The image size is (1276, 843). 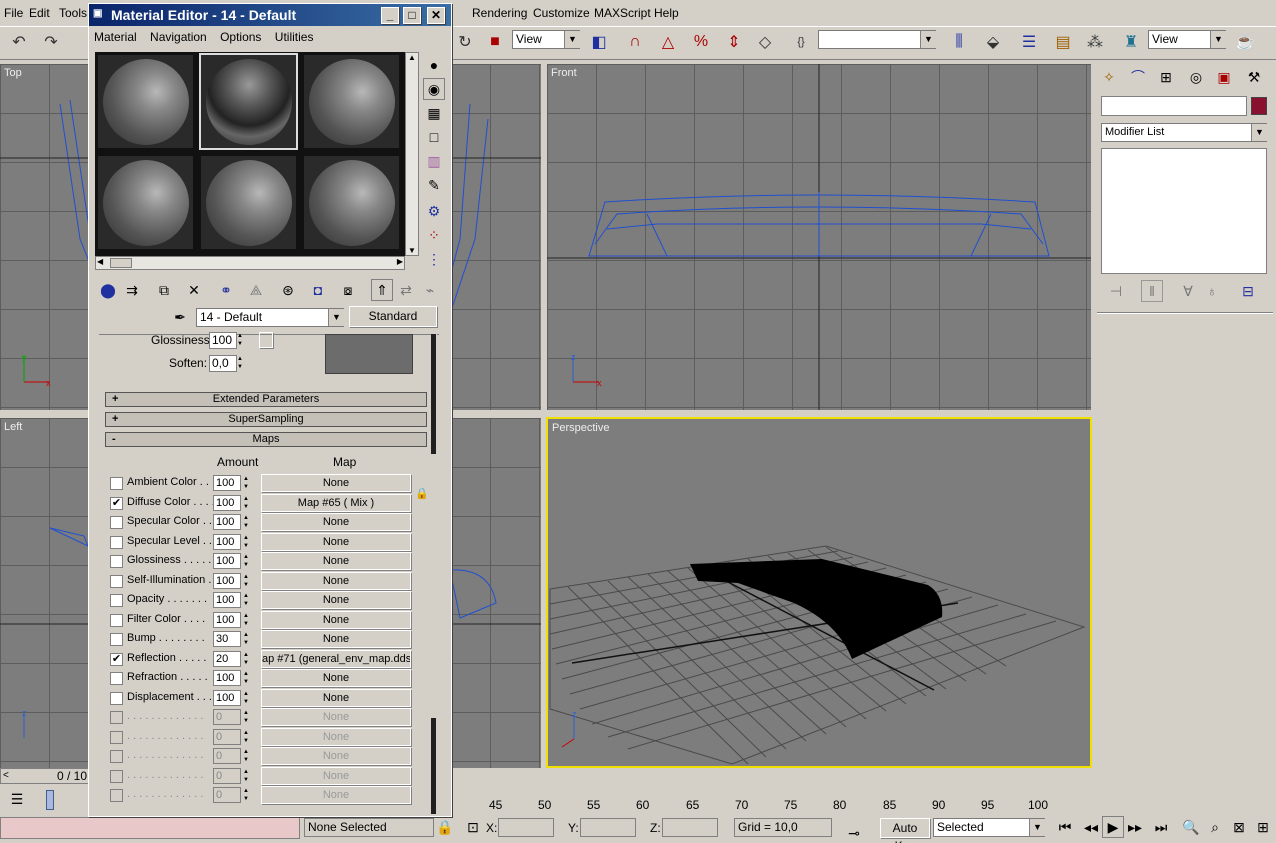 What do you see at coordinates (765, 42) in the screenshot?
I see `named-selection-icon: ◇` at bounding box center [765, 42].